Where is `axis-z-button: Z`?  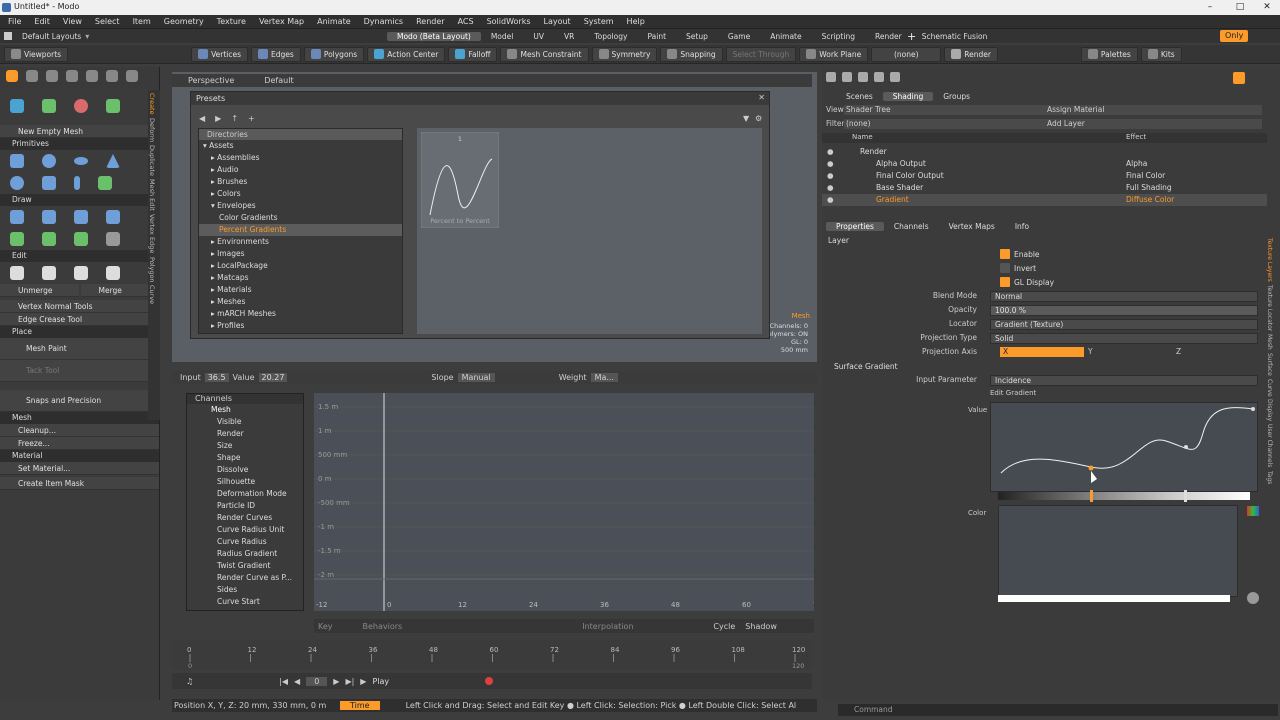 axis-z-button: Z is located at coordinates (1218, 352).